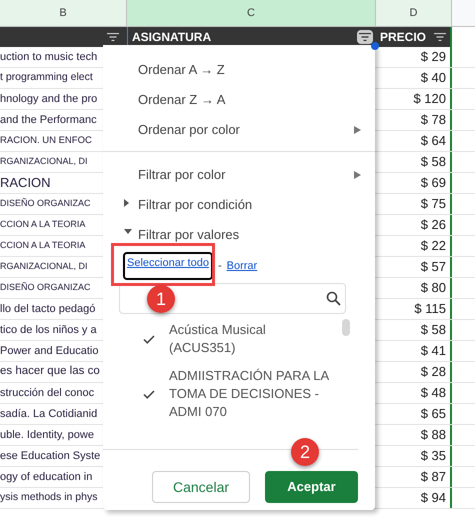 This screenshot has height=521, width=475. What do you see at coordinates (346, 327) in the screenshot?
I see `scrollbar-thumb` at bounding box center [346, 327].